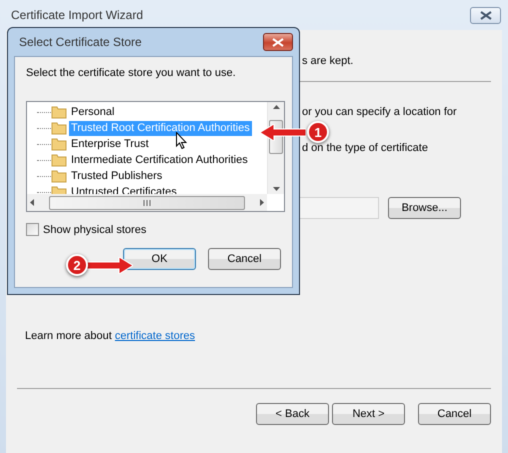 This screenshot has height=453, width=508. Describe the element at coordinates (77, 15) in the screenshot. I see `window-title: Certificate Import Wizard` at that location.